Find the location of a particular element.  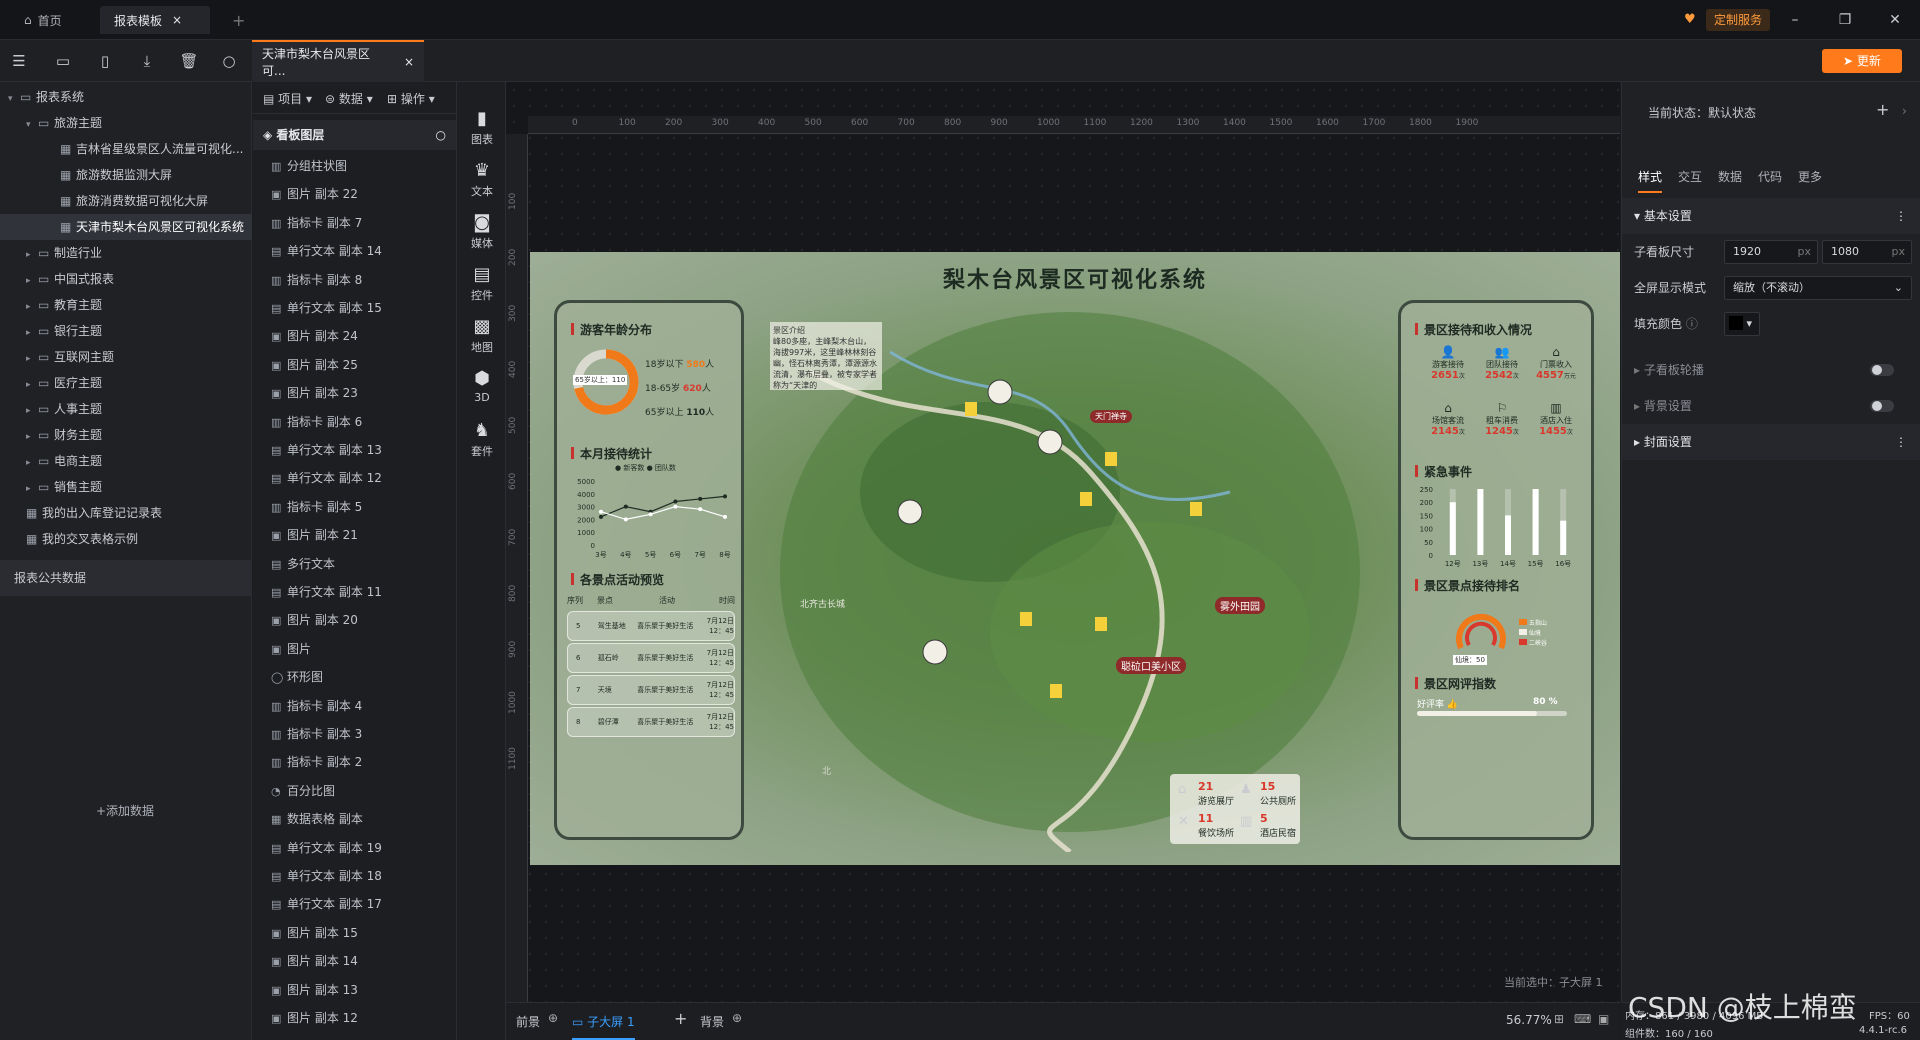

tree-folder: ▸ ▭ 医疗主题 is located at coordinates (126, 383).